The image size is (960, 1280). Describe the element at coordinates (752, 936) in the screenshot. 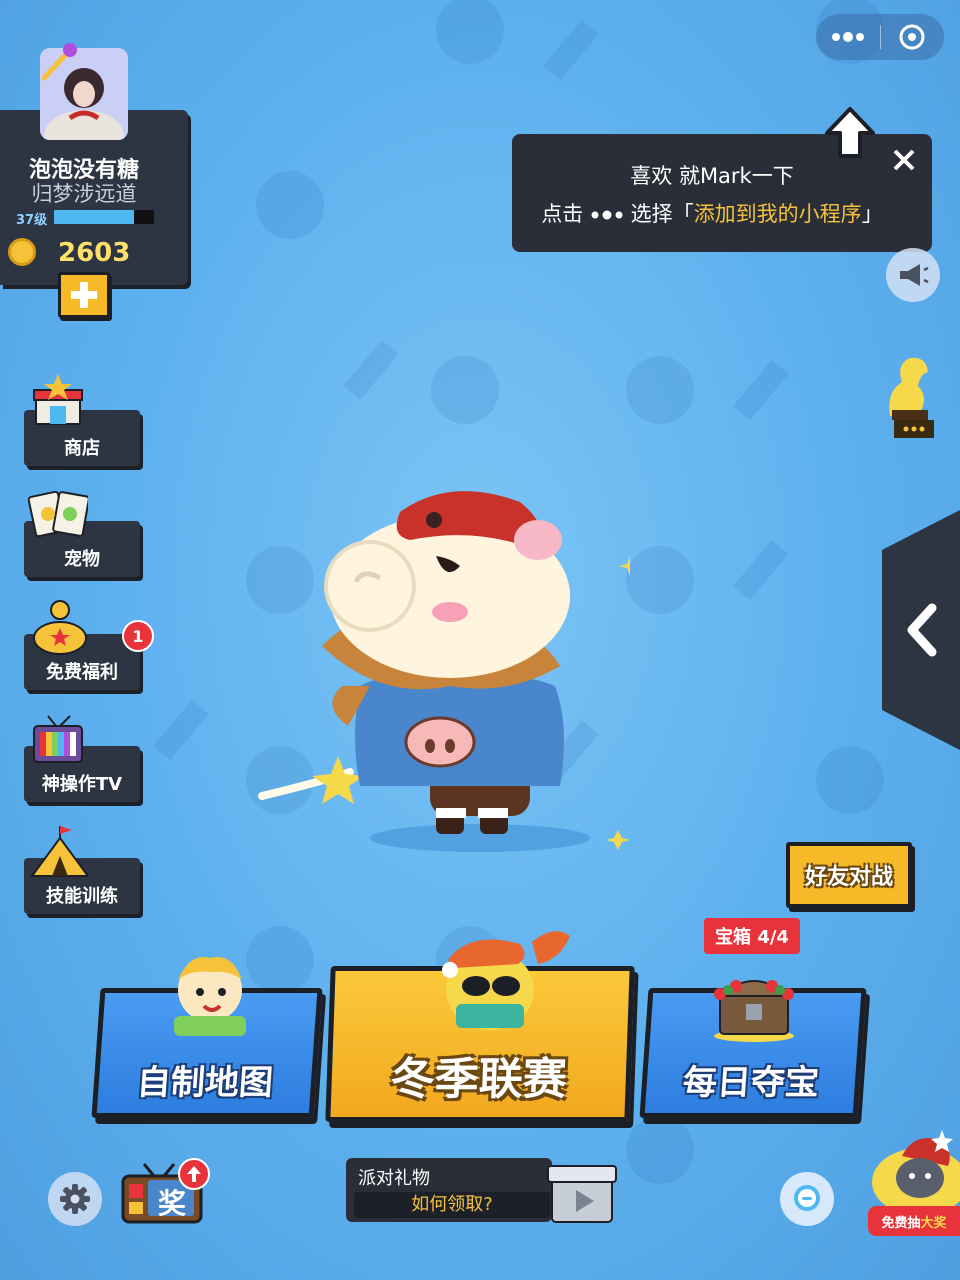

I see `chest-count-badge: 宝箱 4/4` at that location.